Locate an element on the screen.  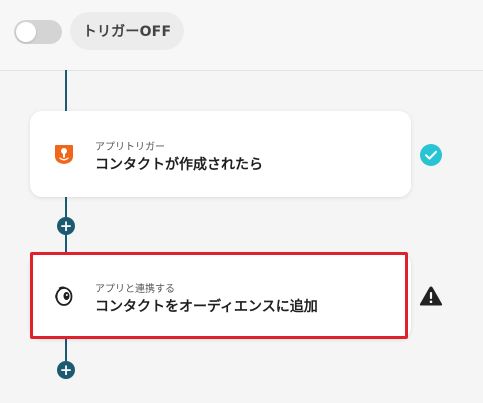
step-subtitle: アプリと連携する is located at coordinates (135, 289).